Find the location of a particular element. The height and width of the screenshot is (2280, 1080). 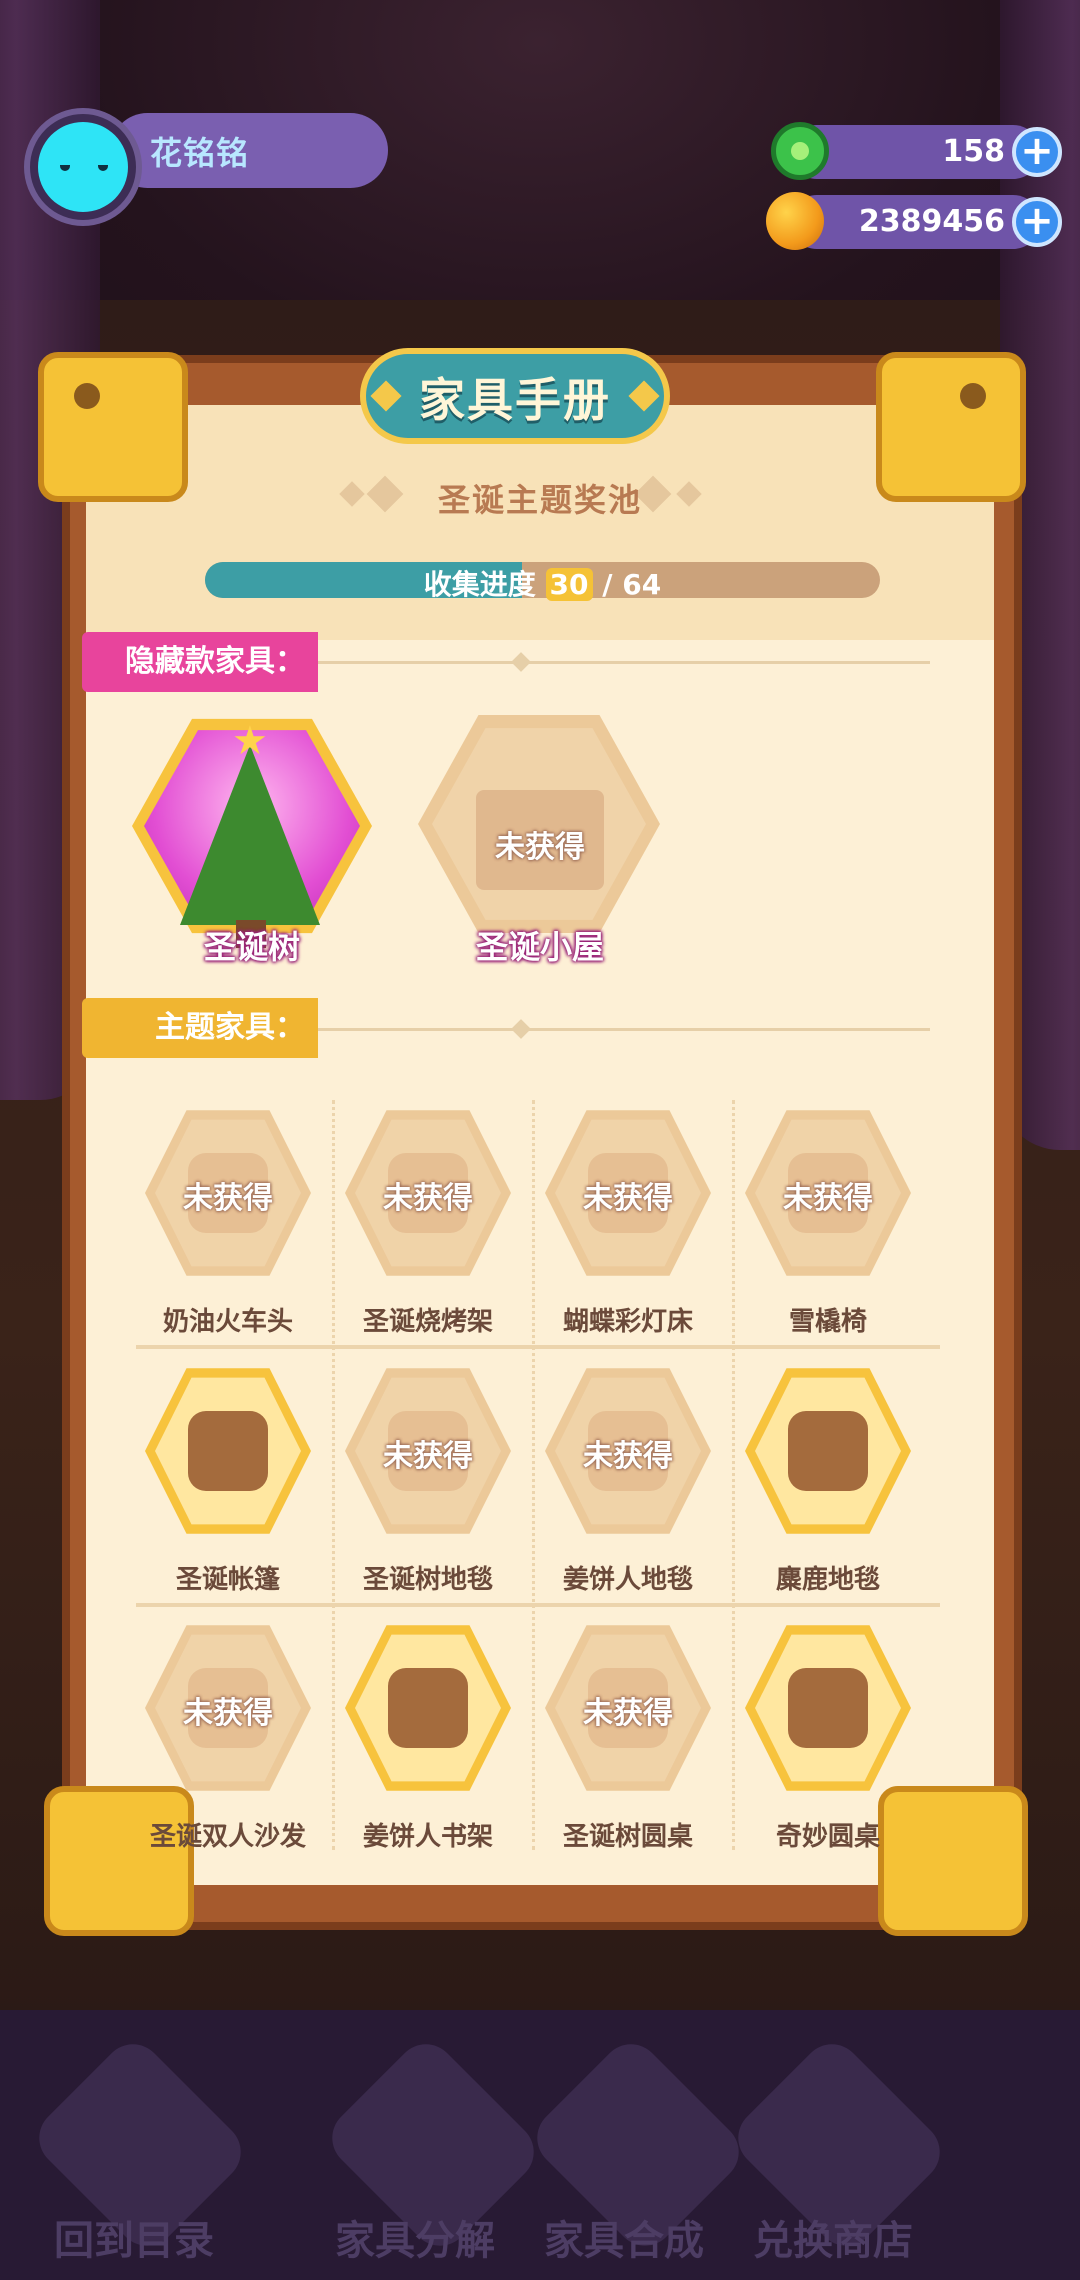

hidden-item-name: 圣诞树 is located at coordinates (251, 947).